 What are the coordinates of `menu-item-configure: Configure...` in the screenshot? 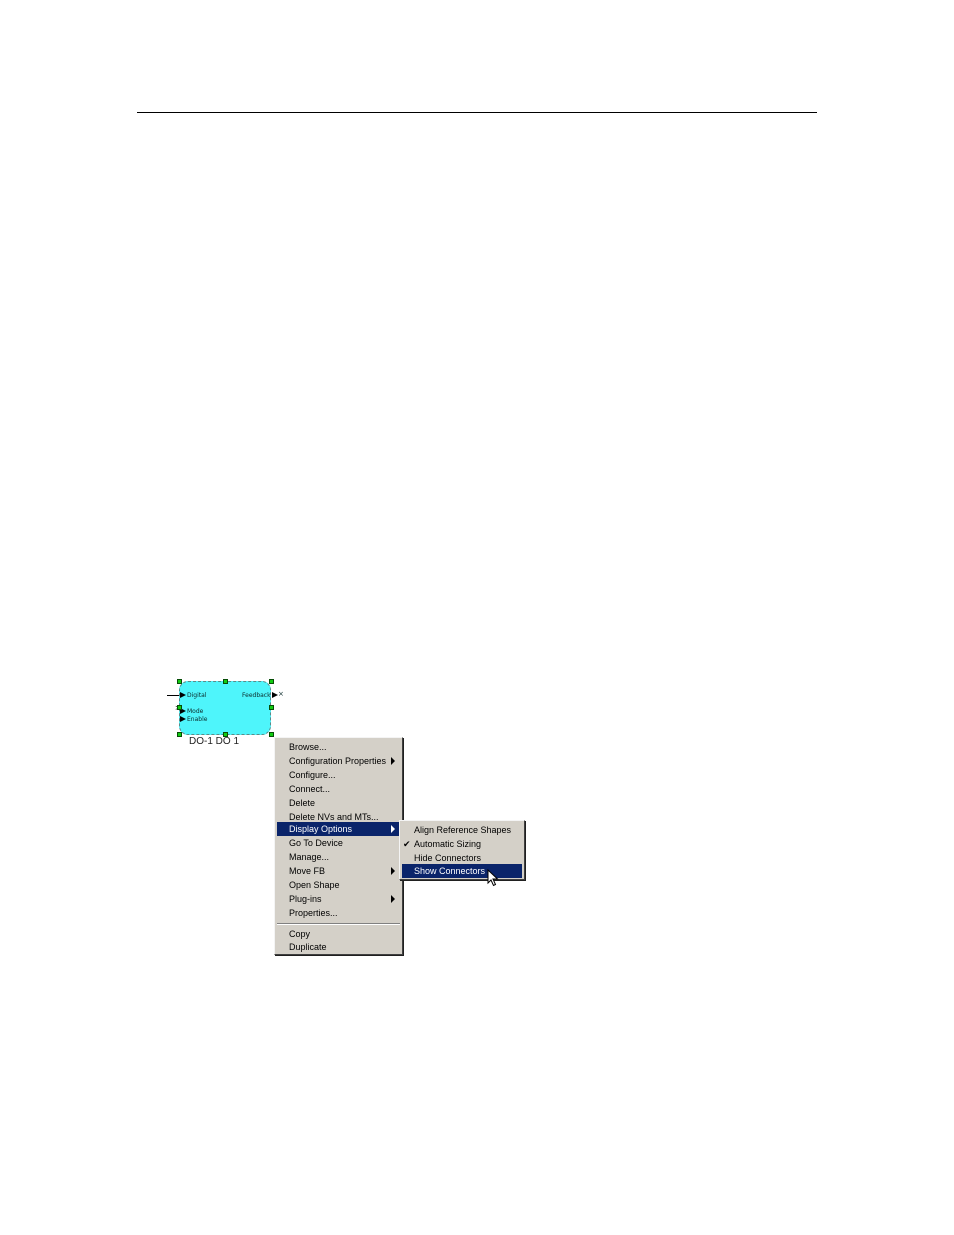 It's located at (338, 775).